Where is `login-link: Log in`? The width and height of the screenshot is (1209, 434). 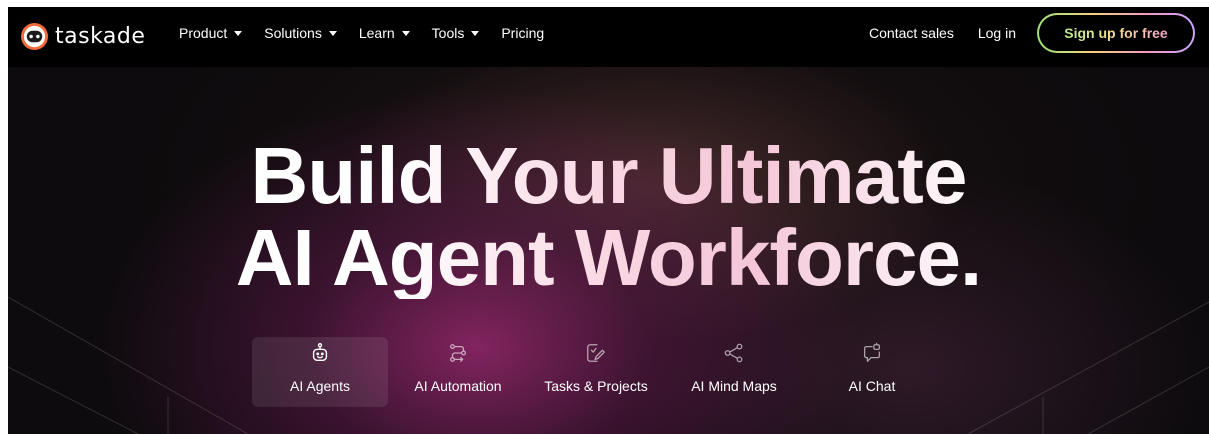
login-link: Log in is located at coordinates (997, 33).